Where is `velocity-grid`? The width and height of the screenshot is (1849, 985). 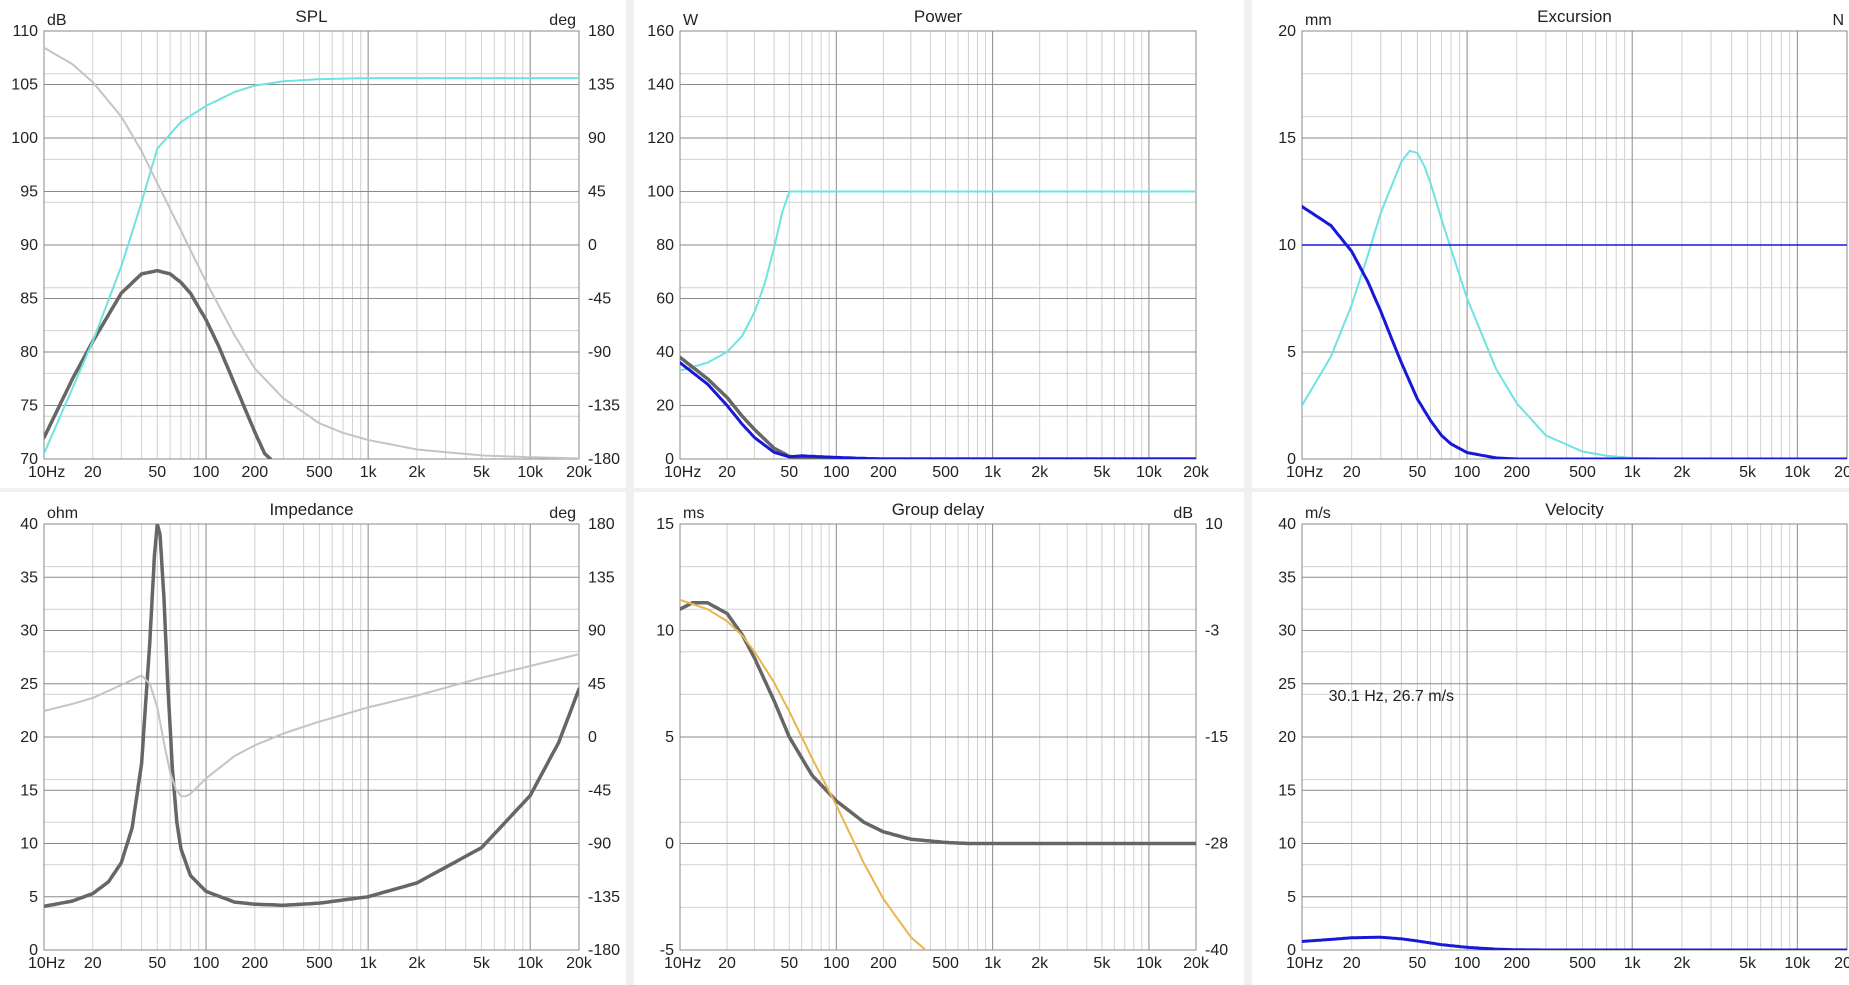 velocity-grid is located at coordinates (1574, 737).